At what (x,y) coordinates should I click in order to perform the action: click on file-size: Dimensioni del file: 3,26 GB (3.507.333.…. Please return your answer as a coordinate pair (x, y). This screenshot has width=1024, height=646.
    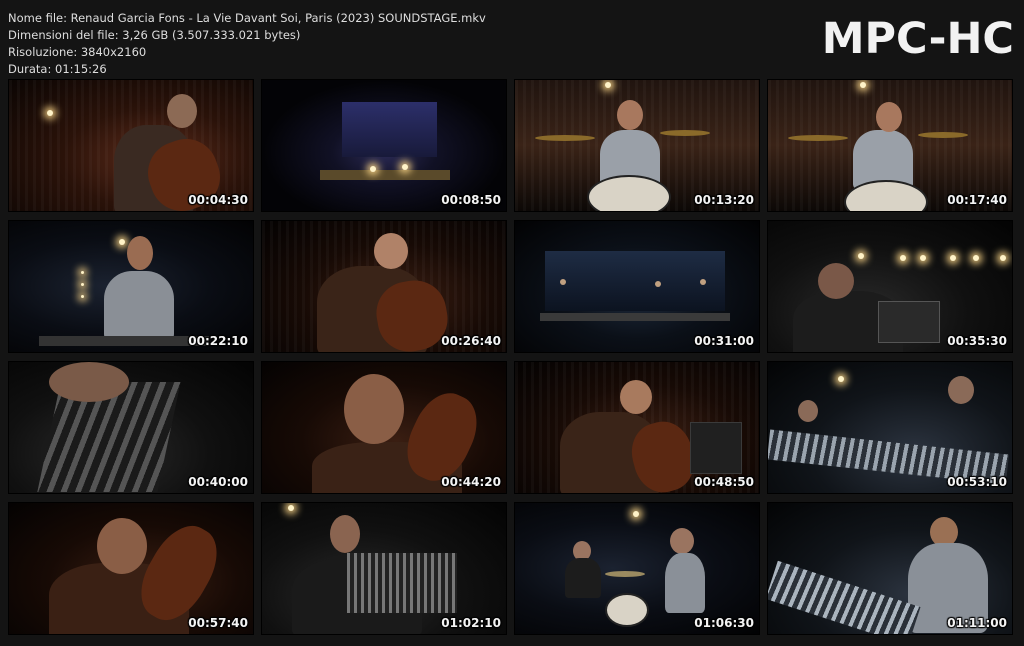
    Looking at the image, I should click on (154, 35).